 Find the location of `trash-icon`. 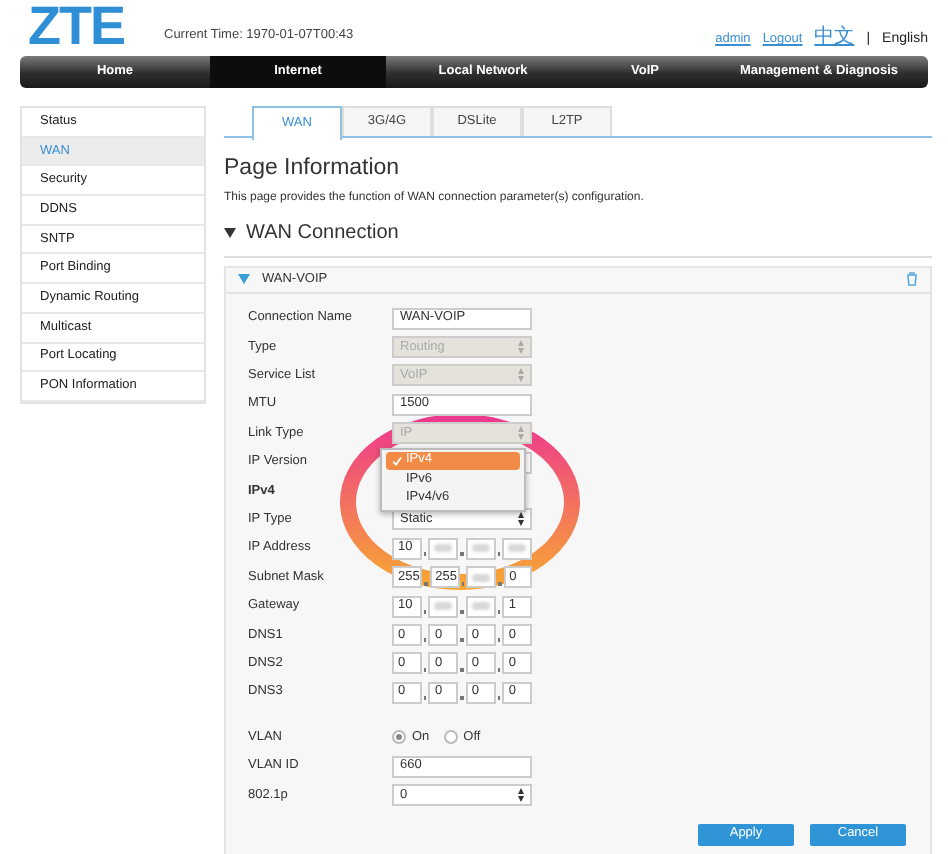

trash-icon is located at coordinates (912, 279).